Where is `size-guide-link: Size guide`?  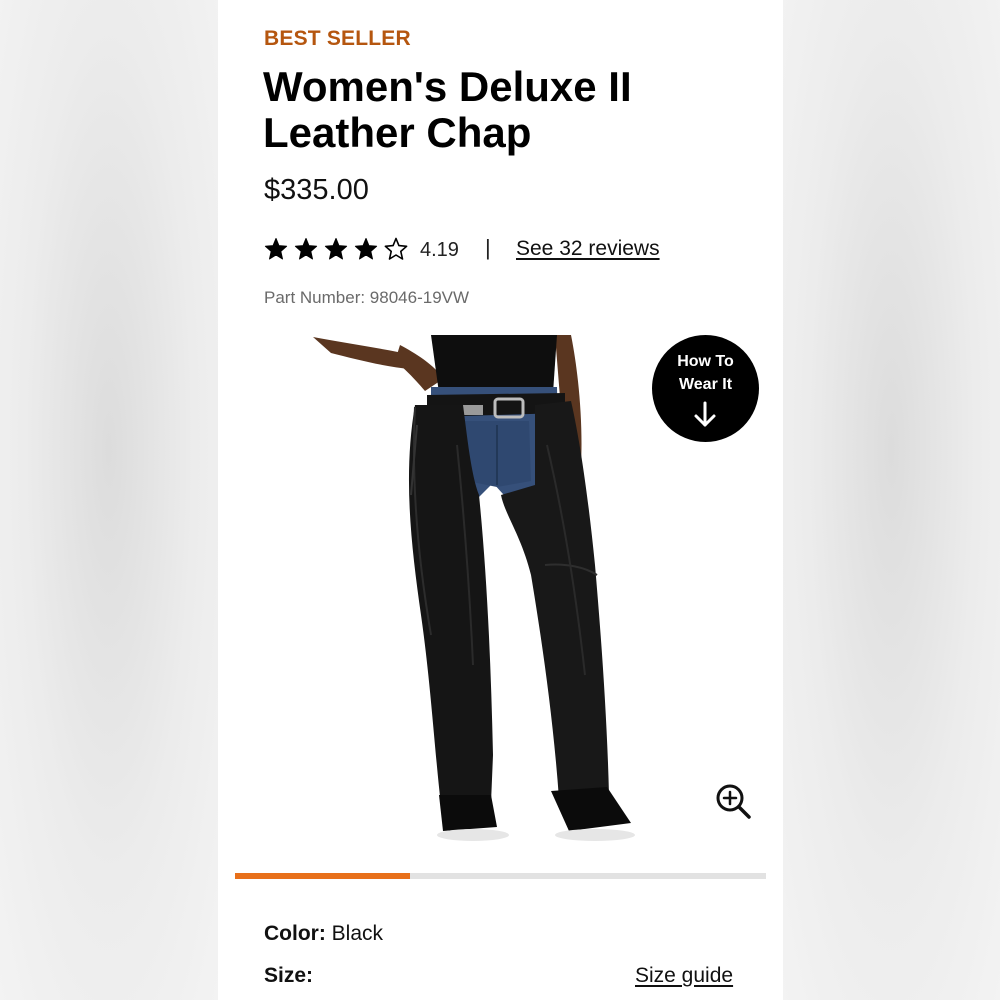
size-guide-link: Size guide is located at coordinates (684, 976).